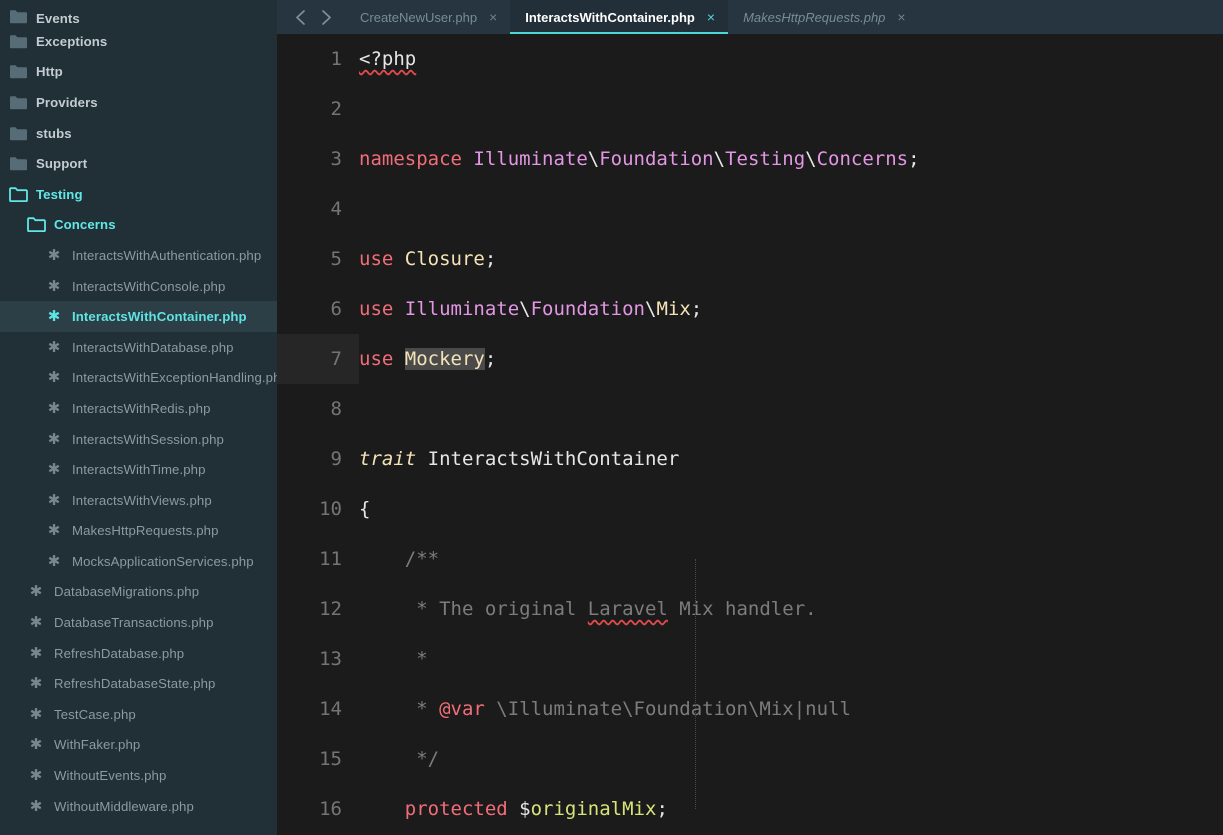 Image resolution: width=1223 pixels, height=835 pixels. I want to click on tree-folder-concerns: Concerns, so click(138, 225).